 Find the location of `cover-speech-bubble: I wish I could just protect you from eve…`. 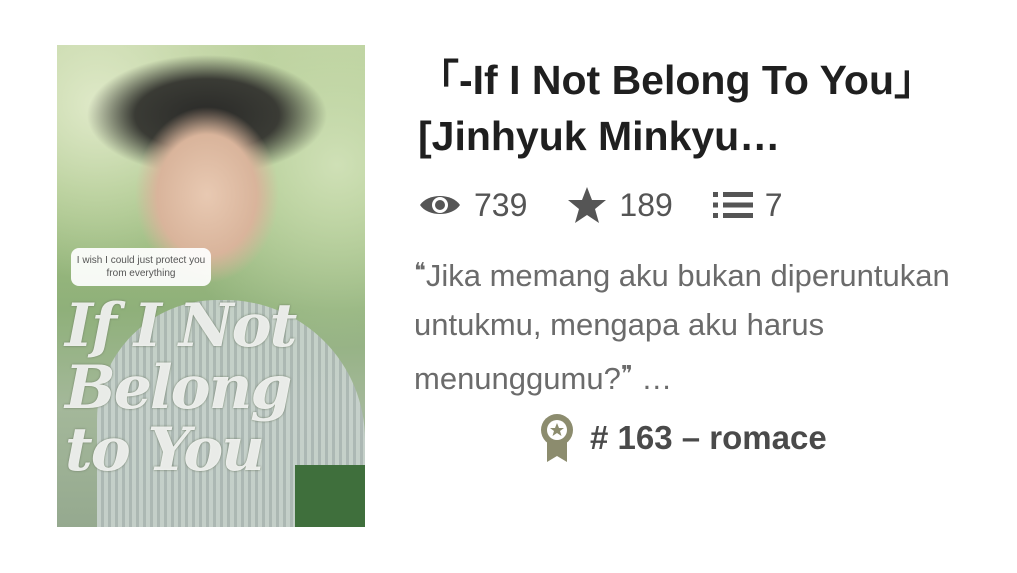

cover-speech-bubble: I wish I could just protect you from eve… is located at coordinates (141, 267).